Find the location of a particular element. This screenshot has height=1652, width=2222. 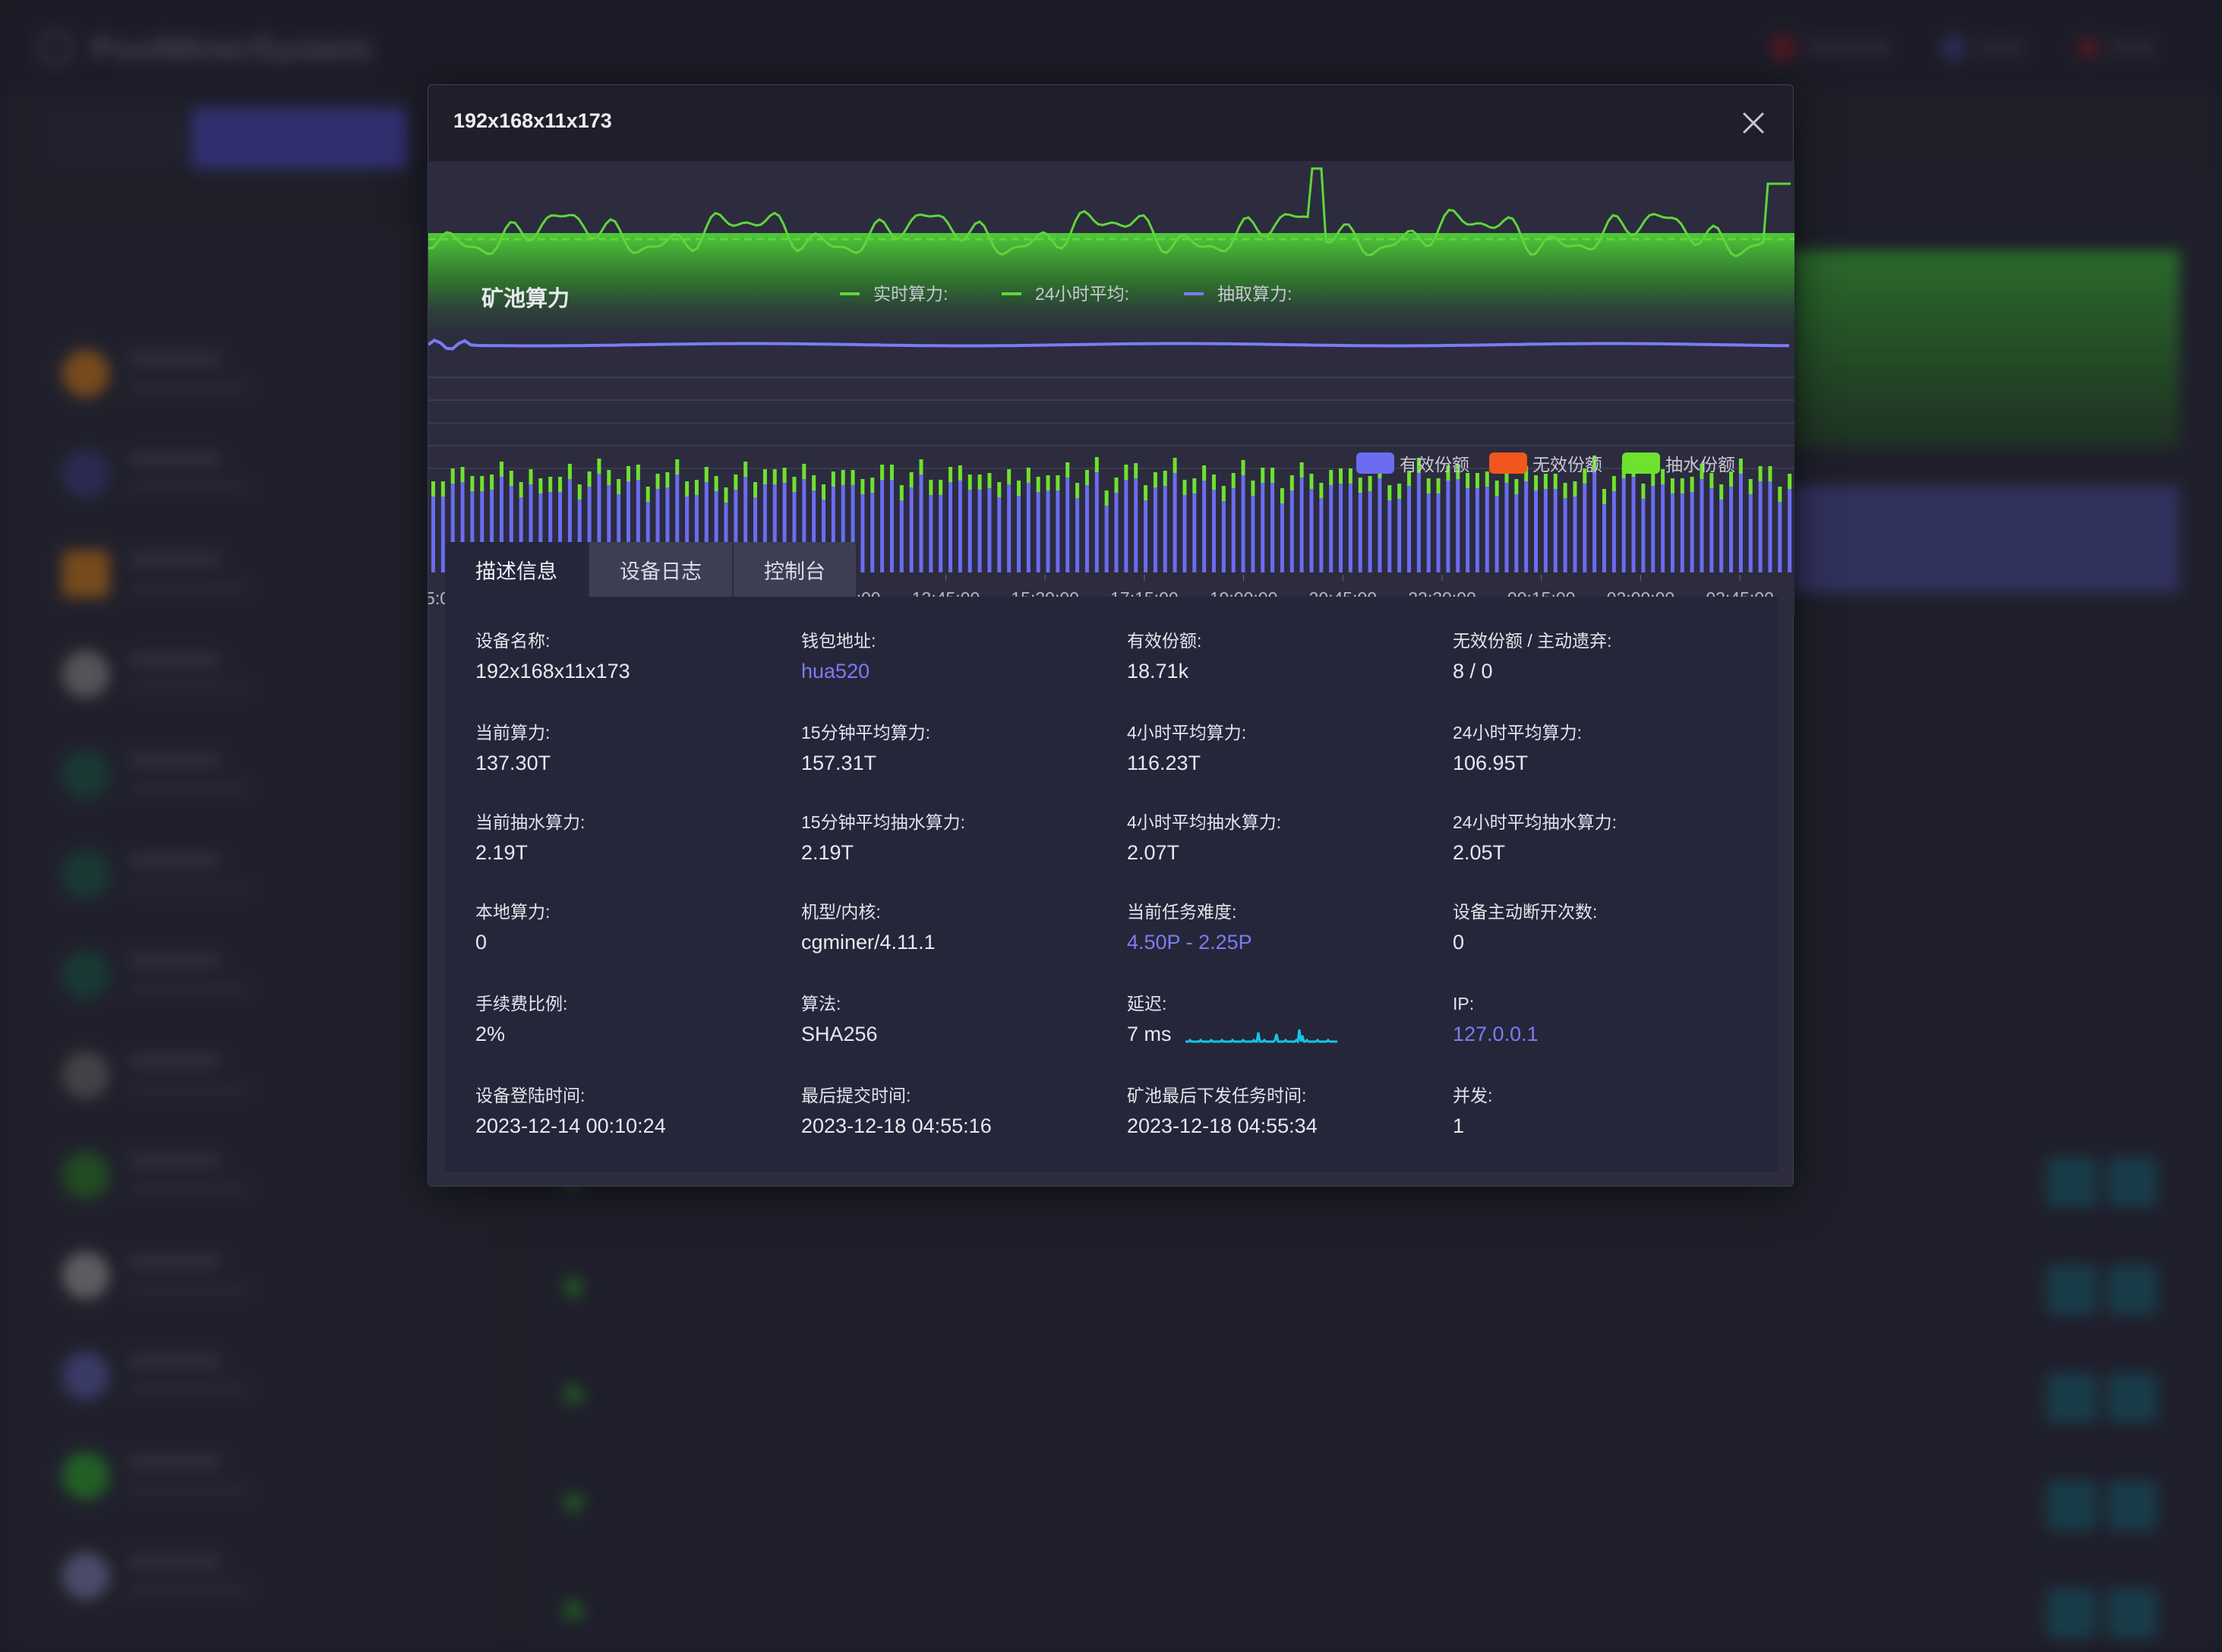

info-field-value: 1 is located at coordinates (1459, 1125).